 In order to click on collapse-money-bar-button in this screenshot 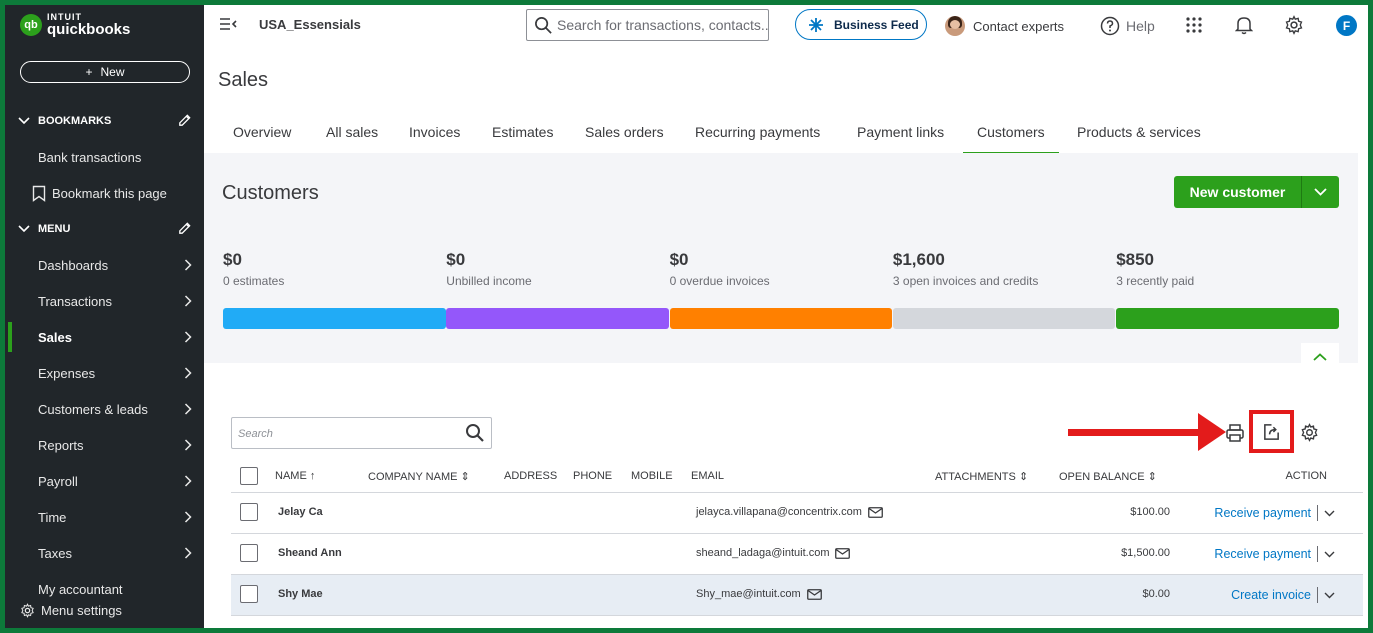, I will do `click(1320, 357)`.